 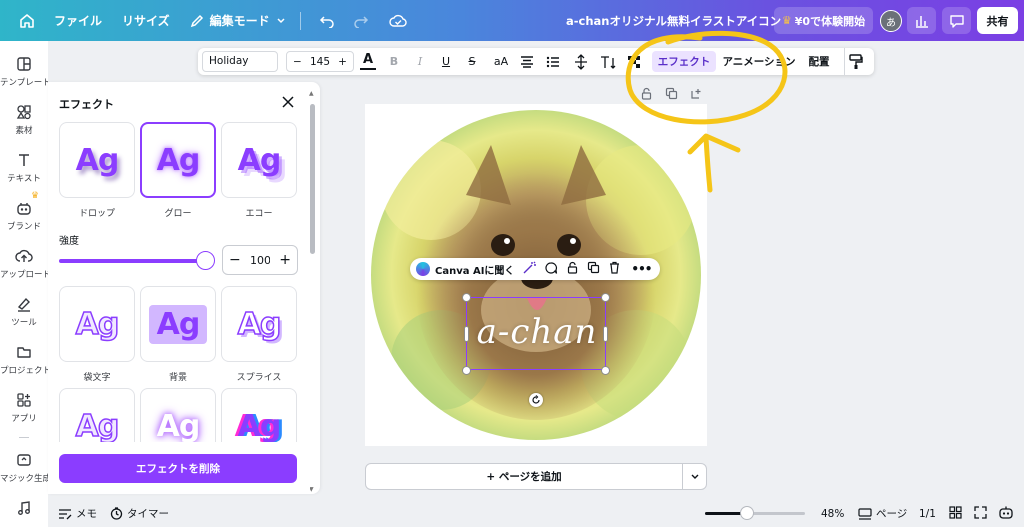 I want to click on rail-label: マジック生成, so click(x=24, y=479).